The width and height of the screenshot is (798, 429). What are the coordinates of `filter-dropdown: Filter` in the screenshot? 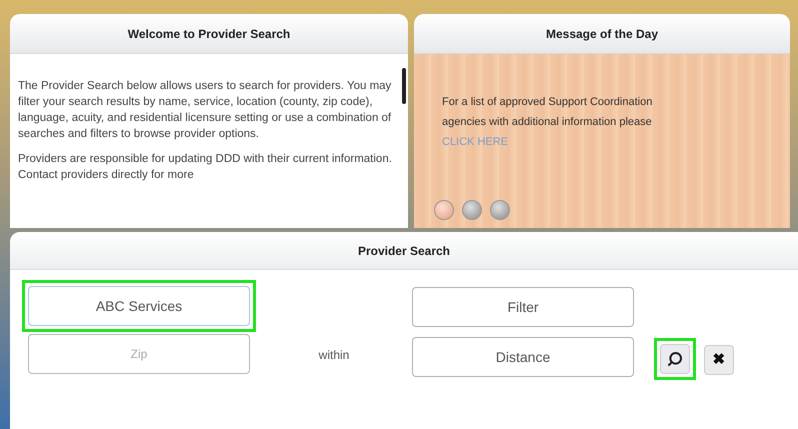 It's located at (523, 307).